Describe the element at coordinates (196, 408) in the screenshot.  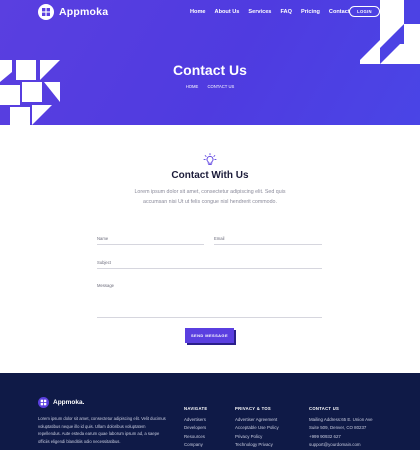
I see `footer-column-title: NAVIGATE` at that location.